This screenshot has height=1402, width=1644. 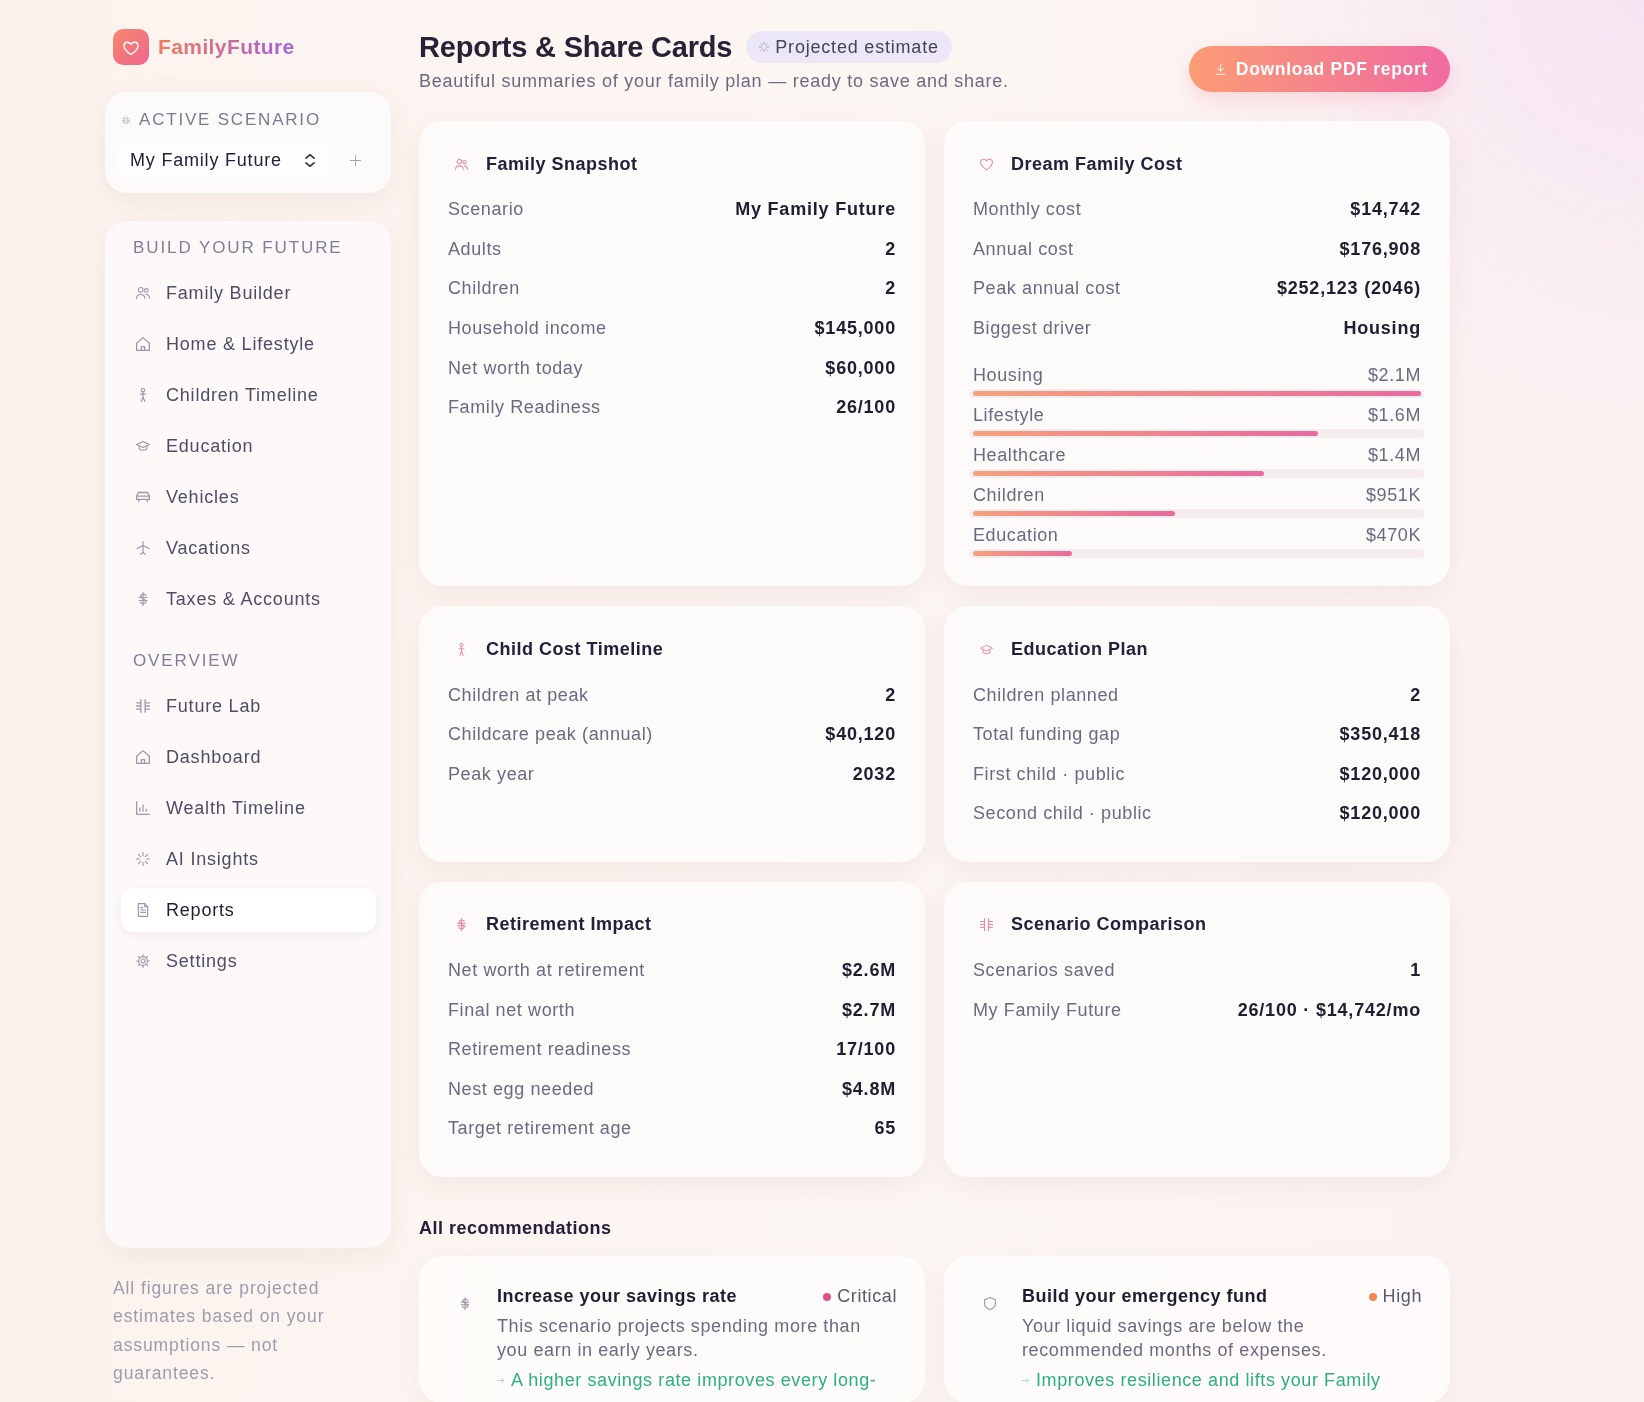 I want to click on stat-label: Second child · public, so click(x=1062, y=814).